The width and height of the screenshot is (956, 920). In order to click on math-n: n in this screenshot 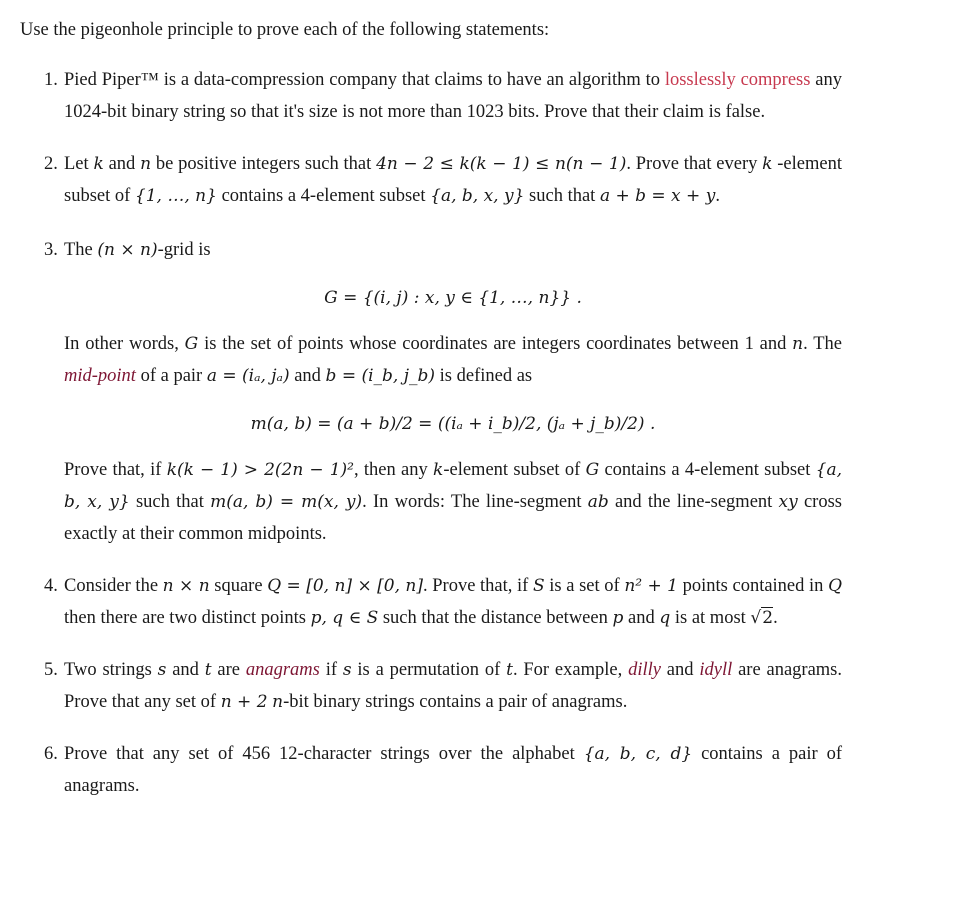, I will do `click(146, 164)`.